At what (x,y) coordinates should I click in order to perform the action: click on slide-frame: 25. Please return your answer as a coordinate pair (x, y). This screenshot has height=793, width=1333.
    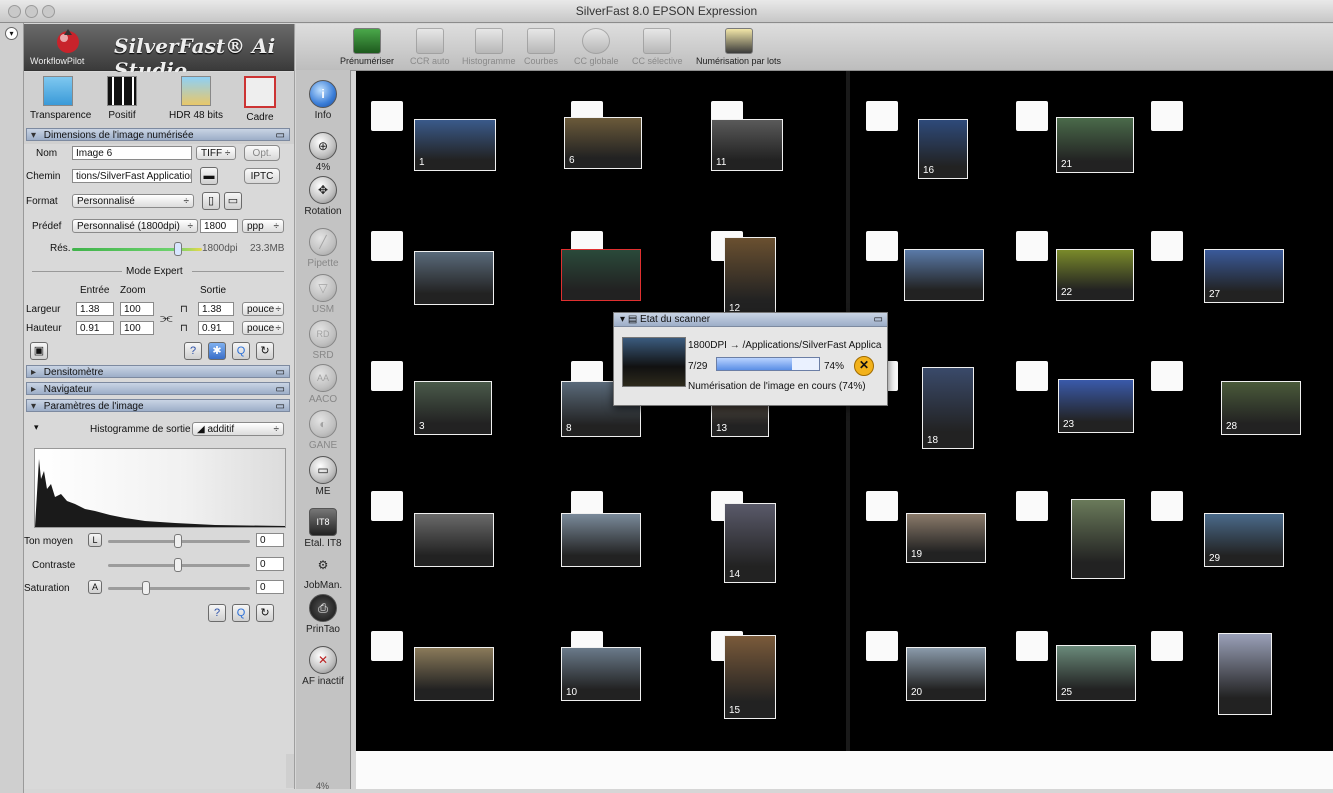
    Looking at the image, I should click on (1096, 673).